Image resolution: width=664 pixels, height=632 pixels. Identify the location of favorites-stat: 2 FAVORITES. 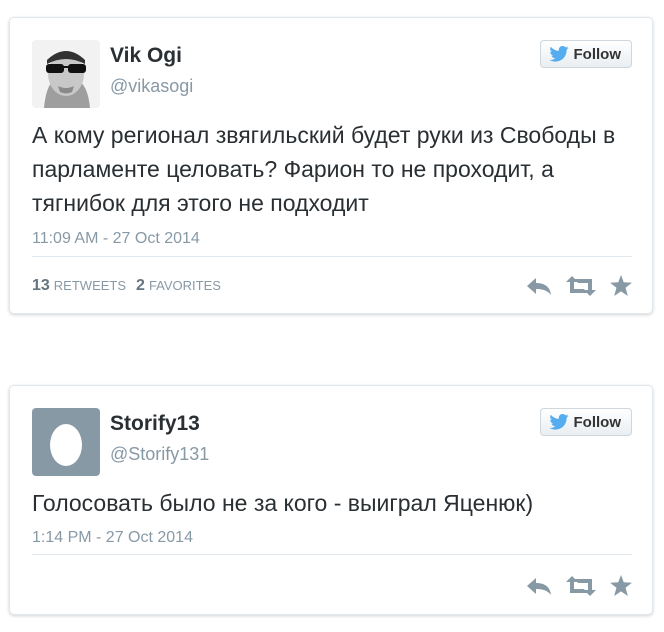
(178, 286).